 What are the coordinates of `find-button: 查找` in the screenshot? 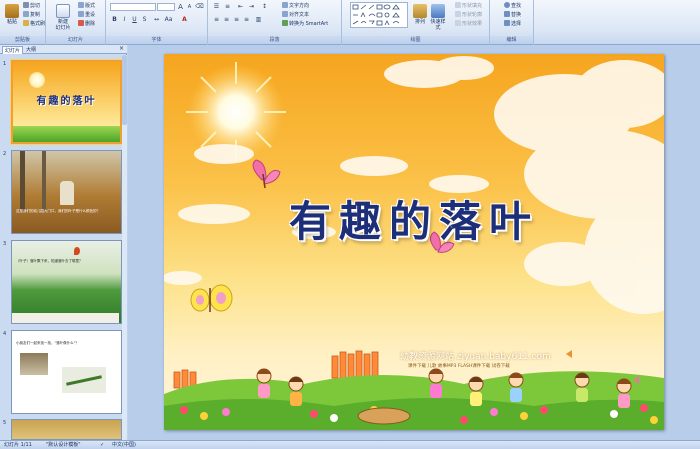 It's located at (512, 6).